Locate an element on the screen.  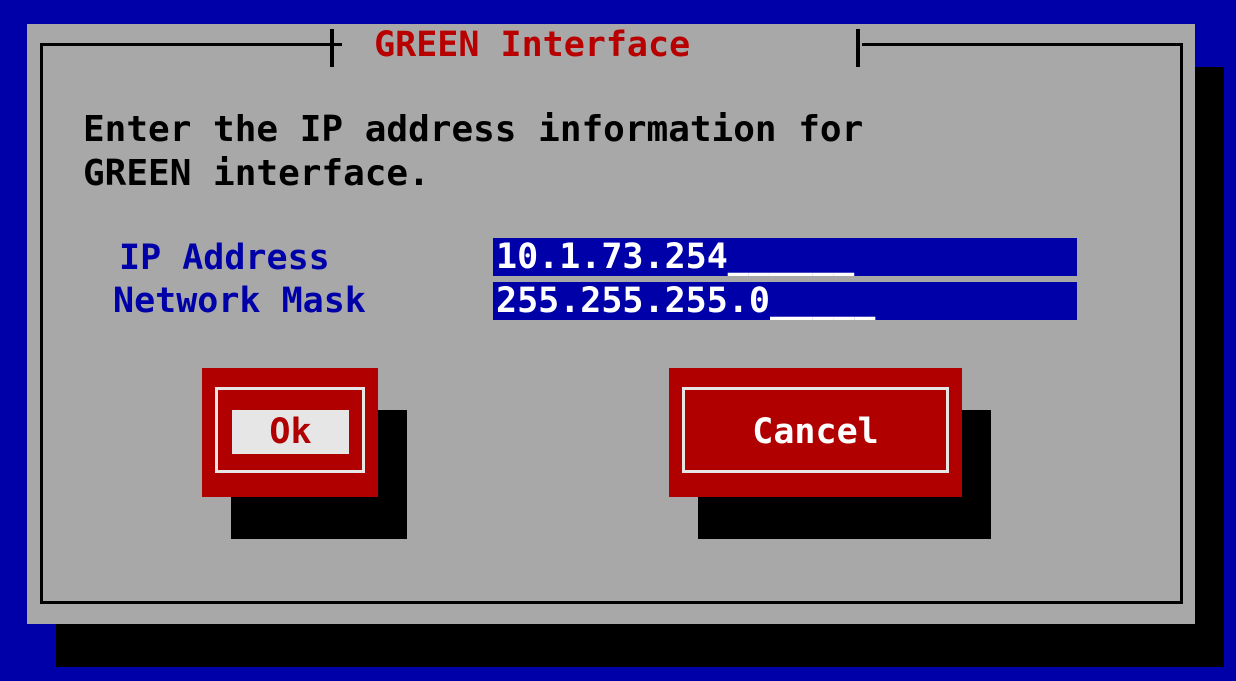
frame-border-top-right is located at coordinates (1022, 44).